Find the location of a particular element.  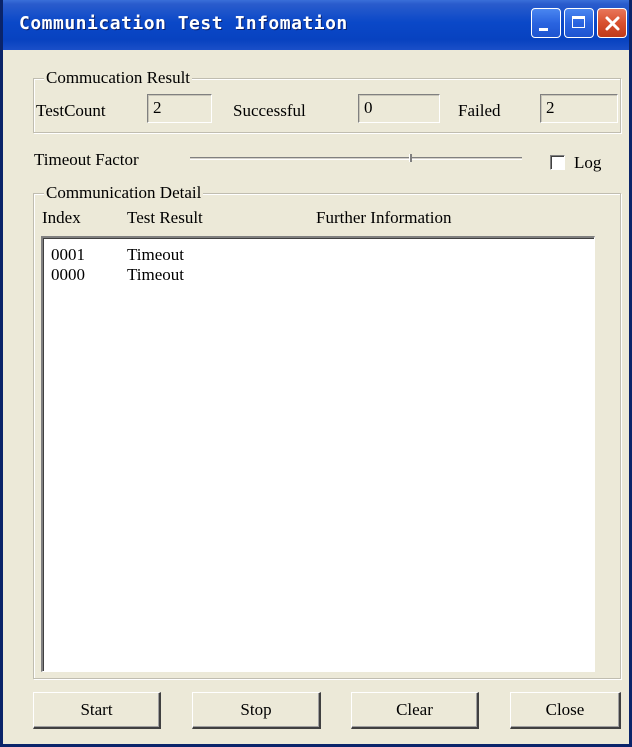

failed-field: 2 is located at coordinates (579, 108).